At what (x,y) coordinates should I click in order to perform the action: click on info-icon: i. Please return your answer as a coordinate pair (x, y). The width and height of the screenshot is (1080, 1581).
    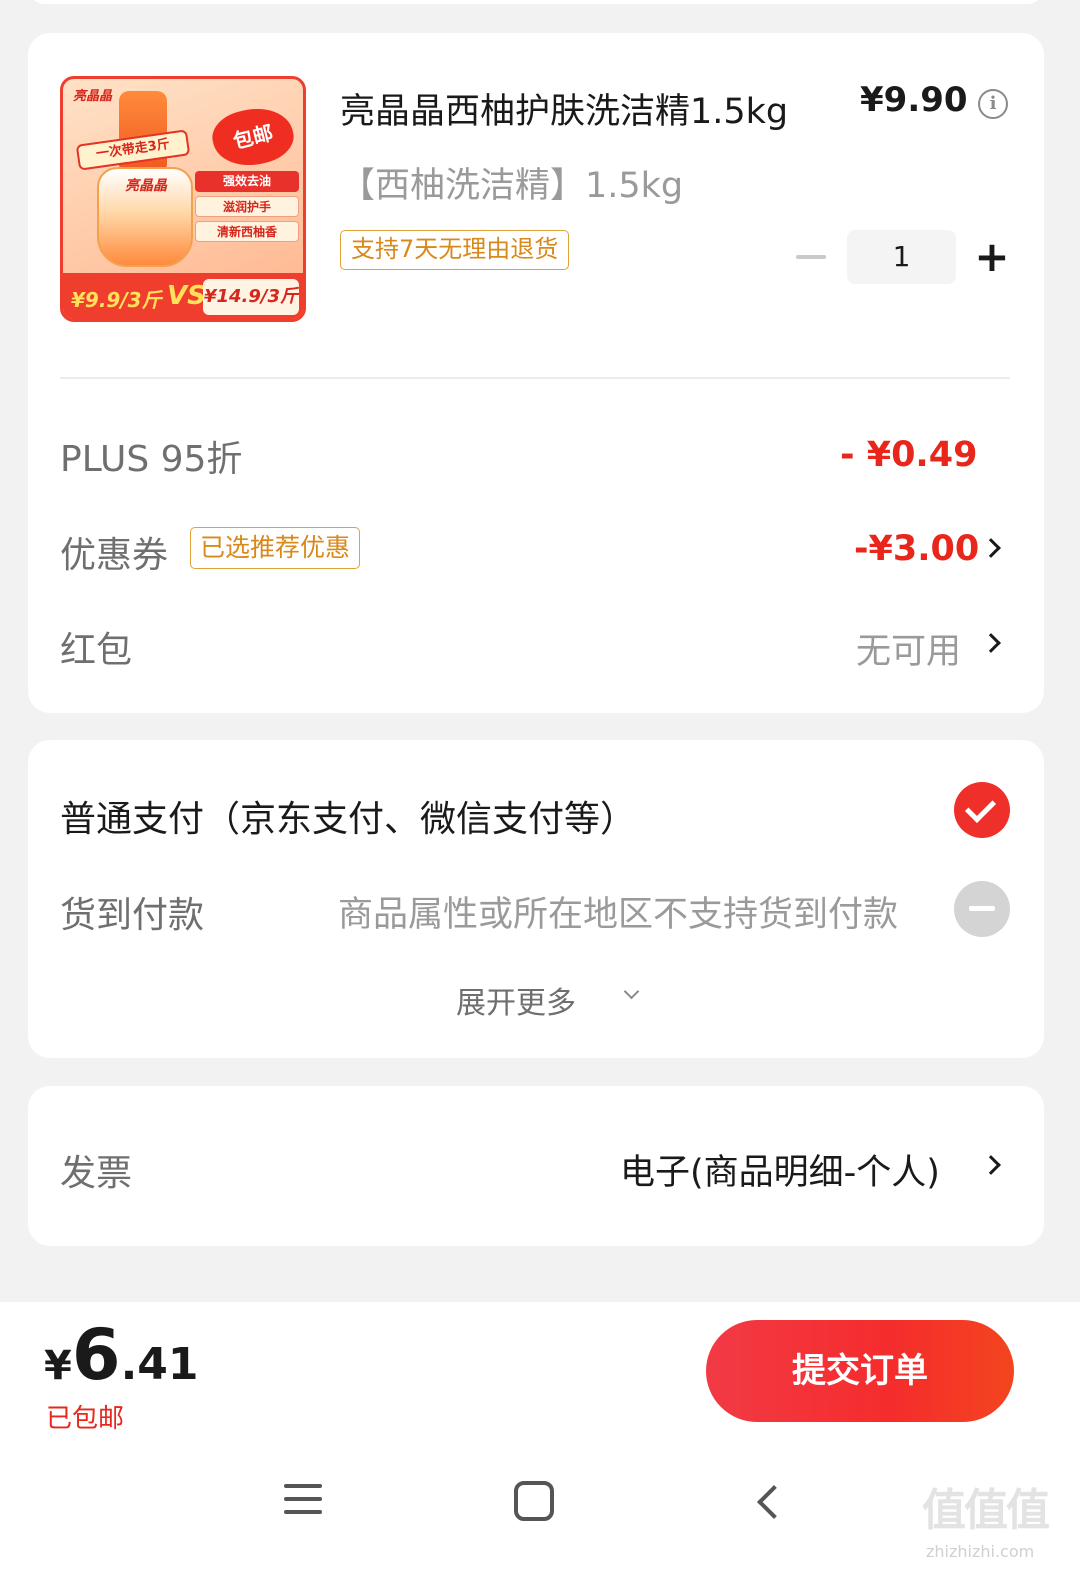
    Looking at the image, I should click on (993, 104).